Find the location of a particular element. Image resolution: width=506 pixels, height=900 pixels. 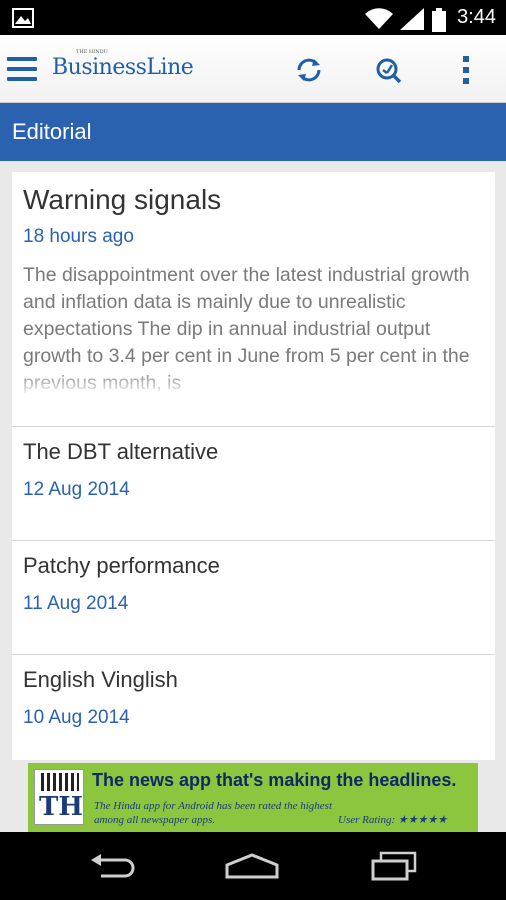

ad-logo-text: TH is located at coordinates (61, 807).